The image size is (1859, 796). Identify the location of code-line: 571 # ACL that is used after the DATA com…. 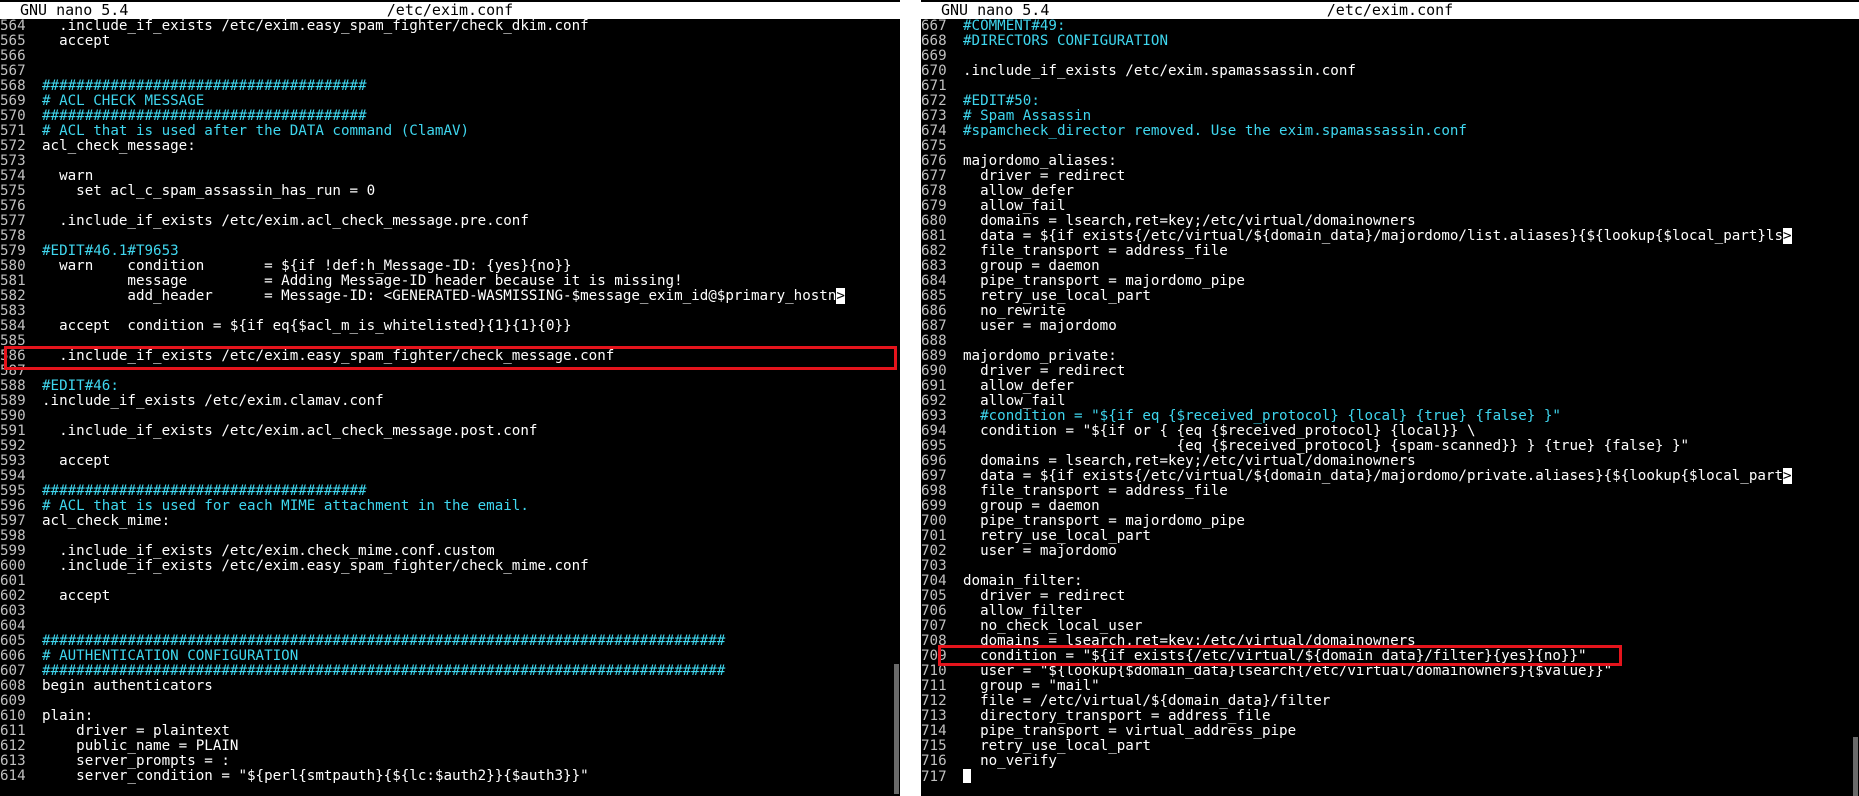
(450, 131).